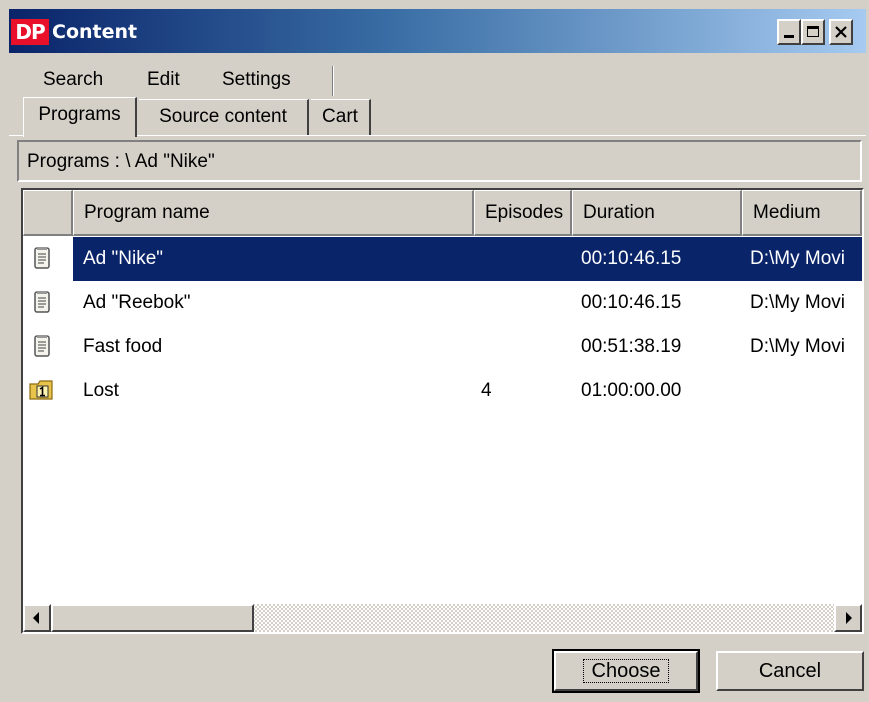 This screenshot has width=869, height=702. Describe the element at coordinates (48, 213) in the screenshot. I see `column-header-icon` at that location.